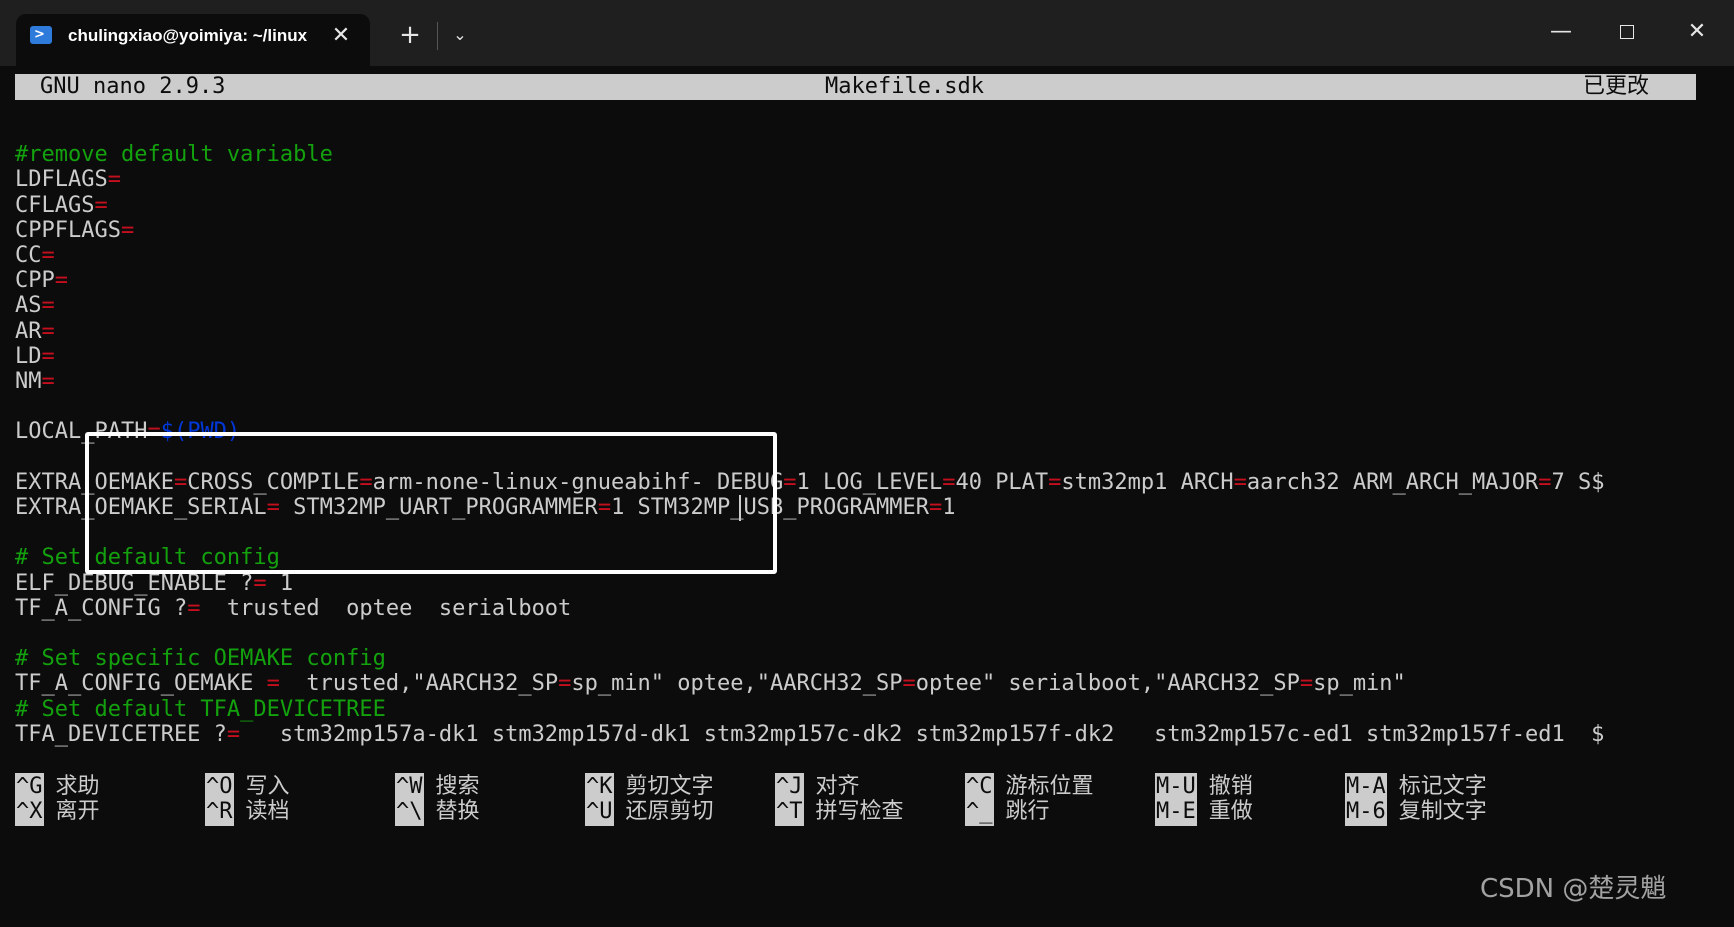 Image resolution: width=1734 pixels, height=927 pixels. What do you see at coordinates (1027, 811) in the screenshot?
I see `shortcut-label: 跳行` at bounding box center [1027, 811].